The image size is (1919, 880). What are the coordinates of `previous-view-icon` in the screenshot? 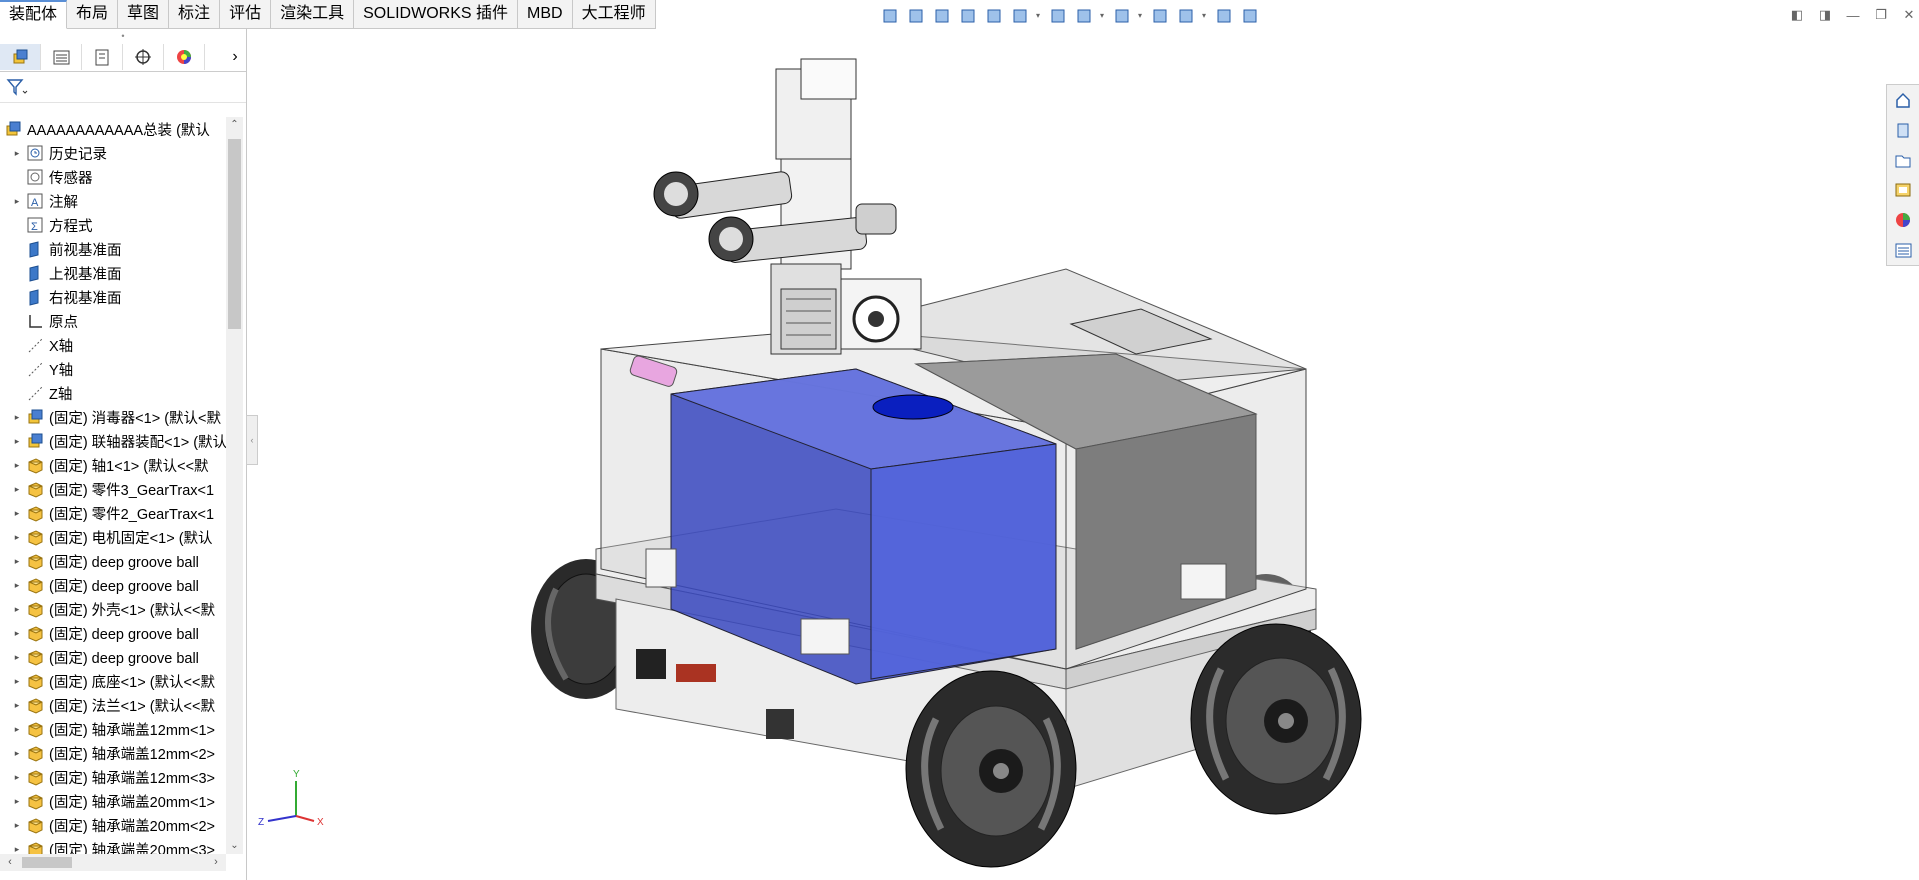 It's located at (967, 15).